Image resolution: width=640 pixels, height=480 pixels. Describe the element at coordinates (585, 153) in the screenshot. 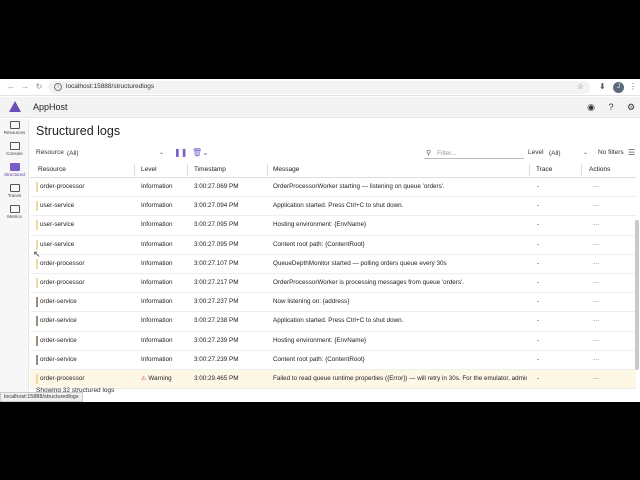

I see `chevron-down-icon: ⌄` at that location.